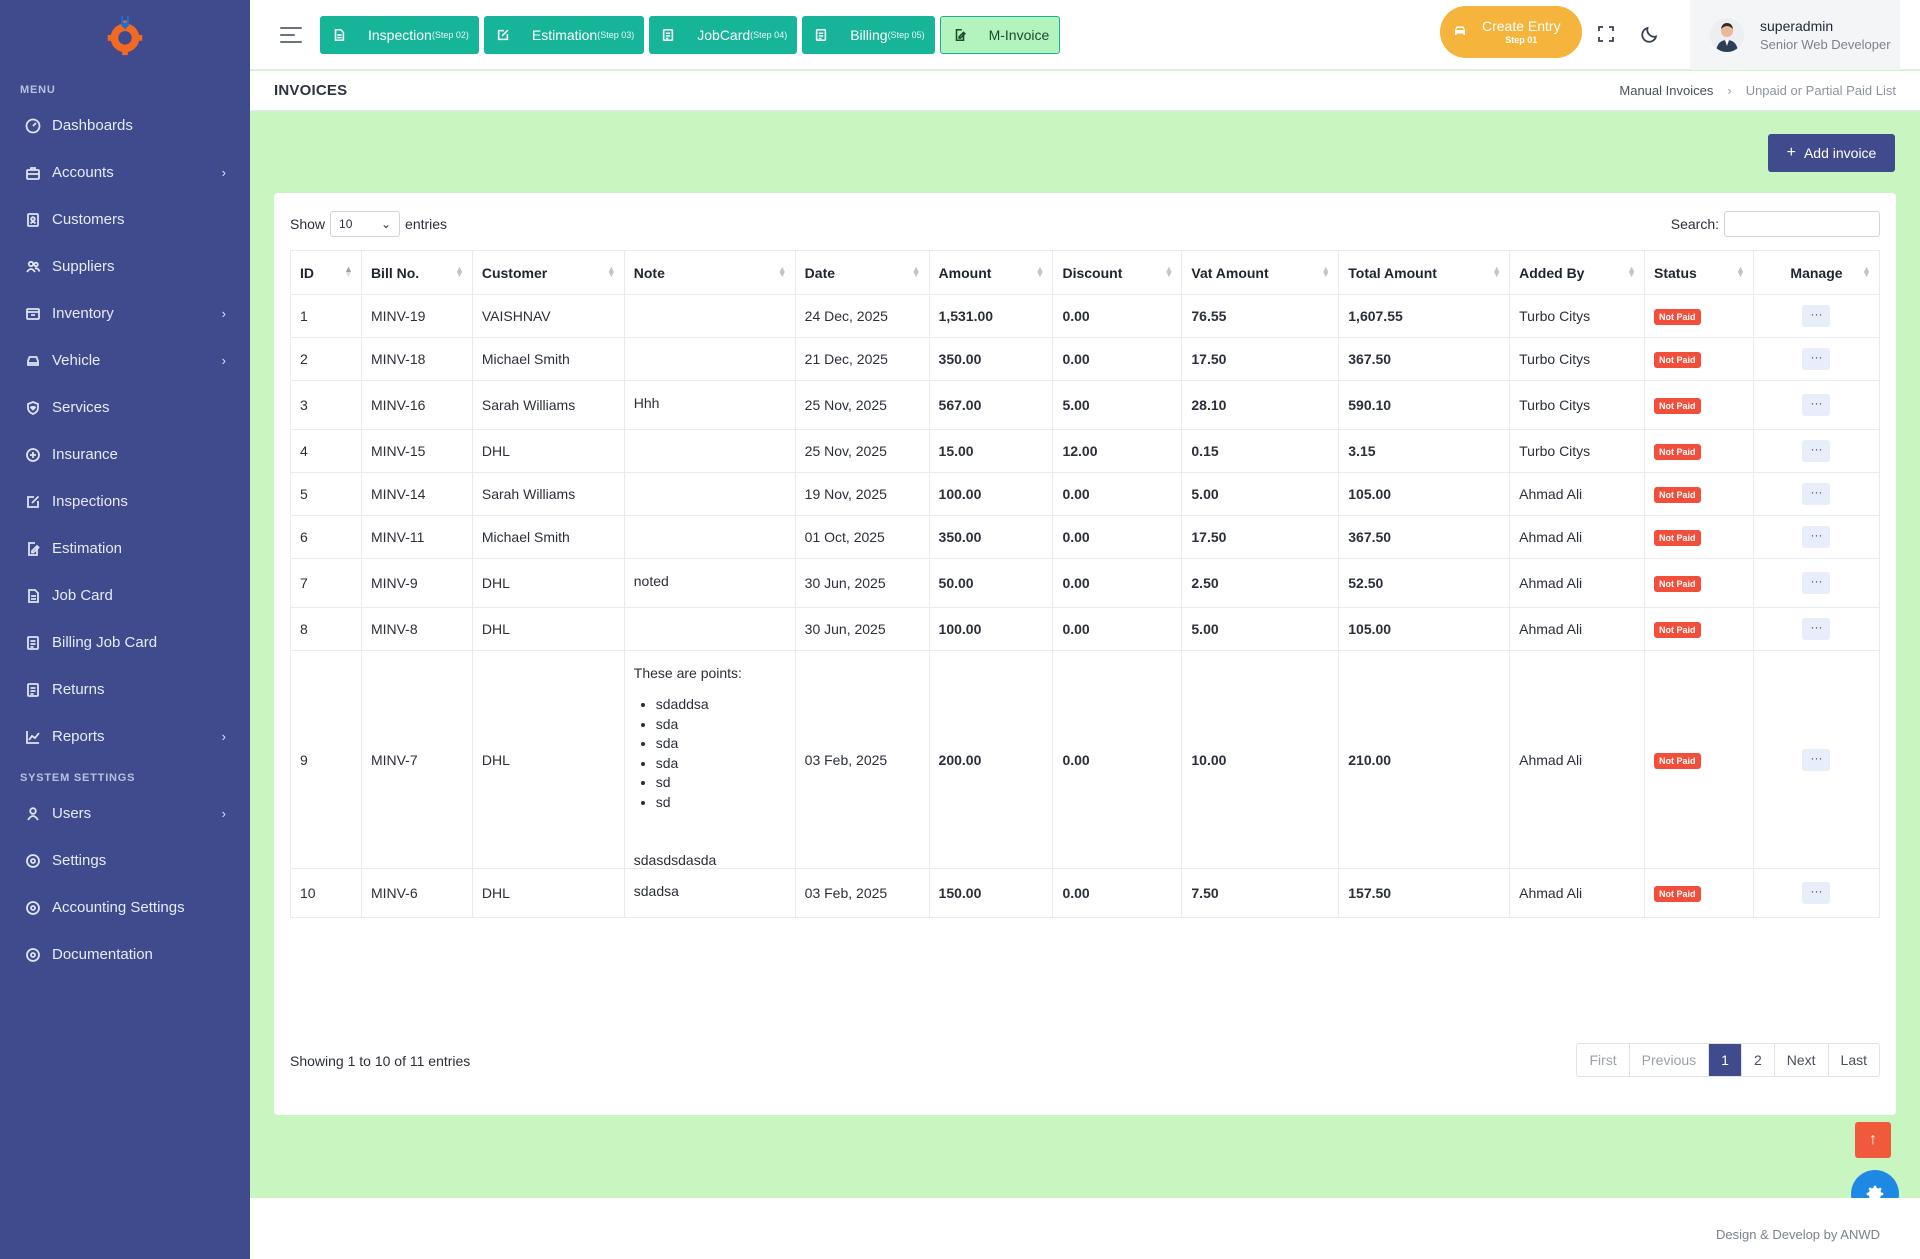 This screenshot has width=1920, height=1259. I want to click on cell-total-amount: 105.00, so click(1424, 494).